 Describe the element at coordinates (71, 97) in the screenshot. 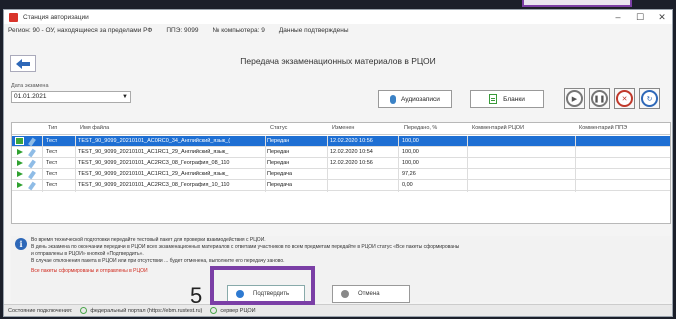

I see `exam-date-select: 01.01.2021 ▼` at that location.